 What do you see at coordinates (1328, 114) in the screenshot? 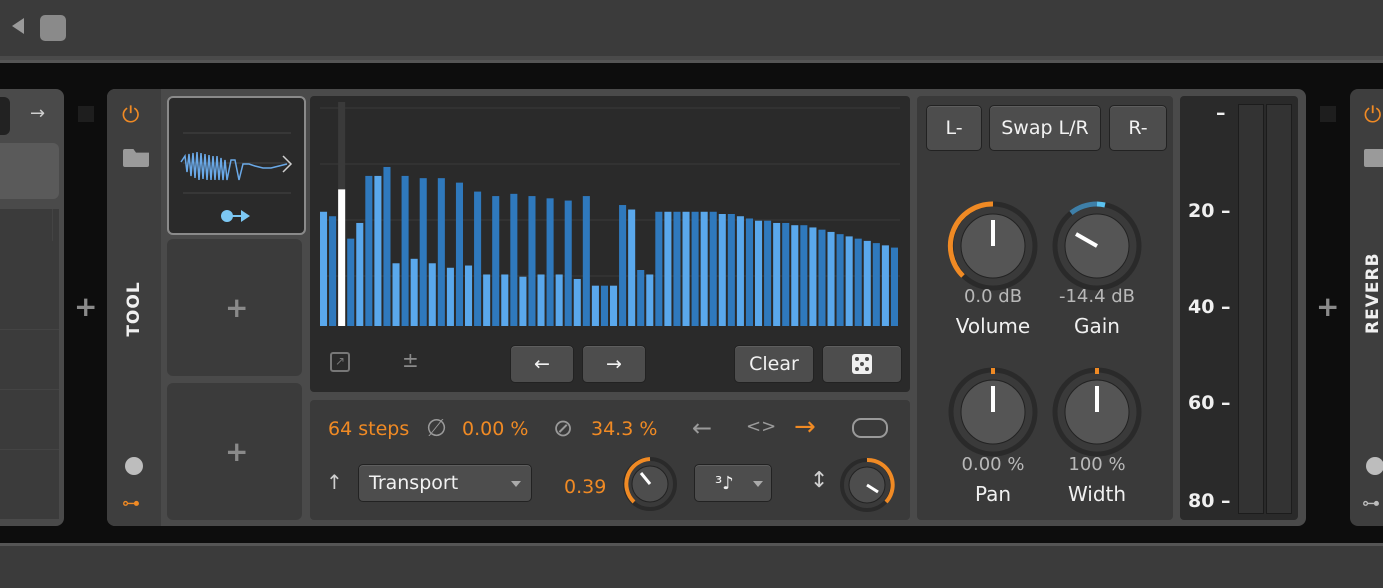
I see `device-indicator` at bounding box center [1328, 114].